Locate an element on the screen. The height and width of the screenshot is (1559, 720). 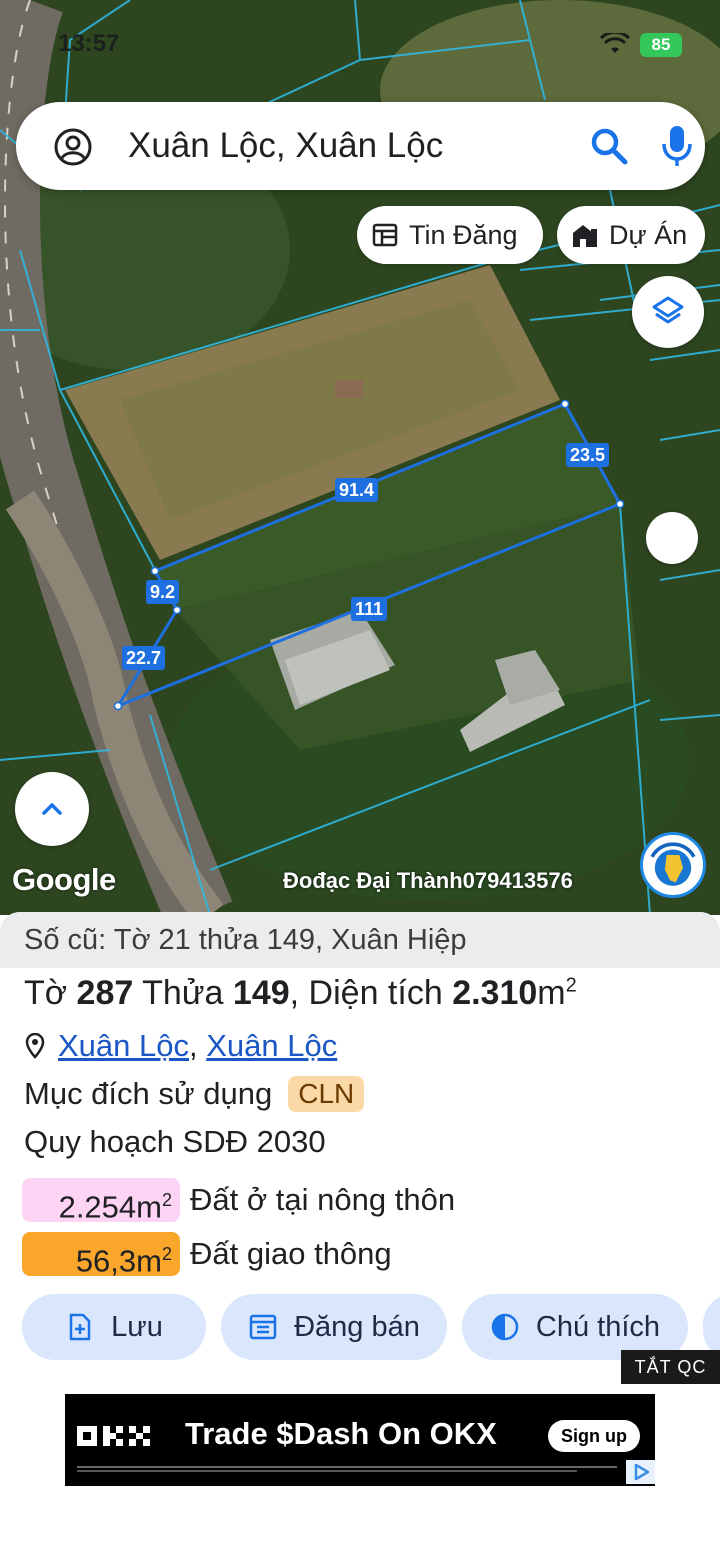
dimension-label: 9.2 is located at coordinates (163, 592).